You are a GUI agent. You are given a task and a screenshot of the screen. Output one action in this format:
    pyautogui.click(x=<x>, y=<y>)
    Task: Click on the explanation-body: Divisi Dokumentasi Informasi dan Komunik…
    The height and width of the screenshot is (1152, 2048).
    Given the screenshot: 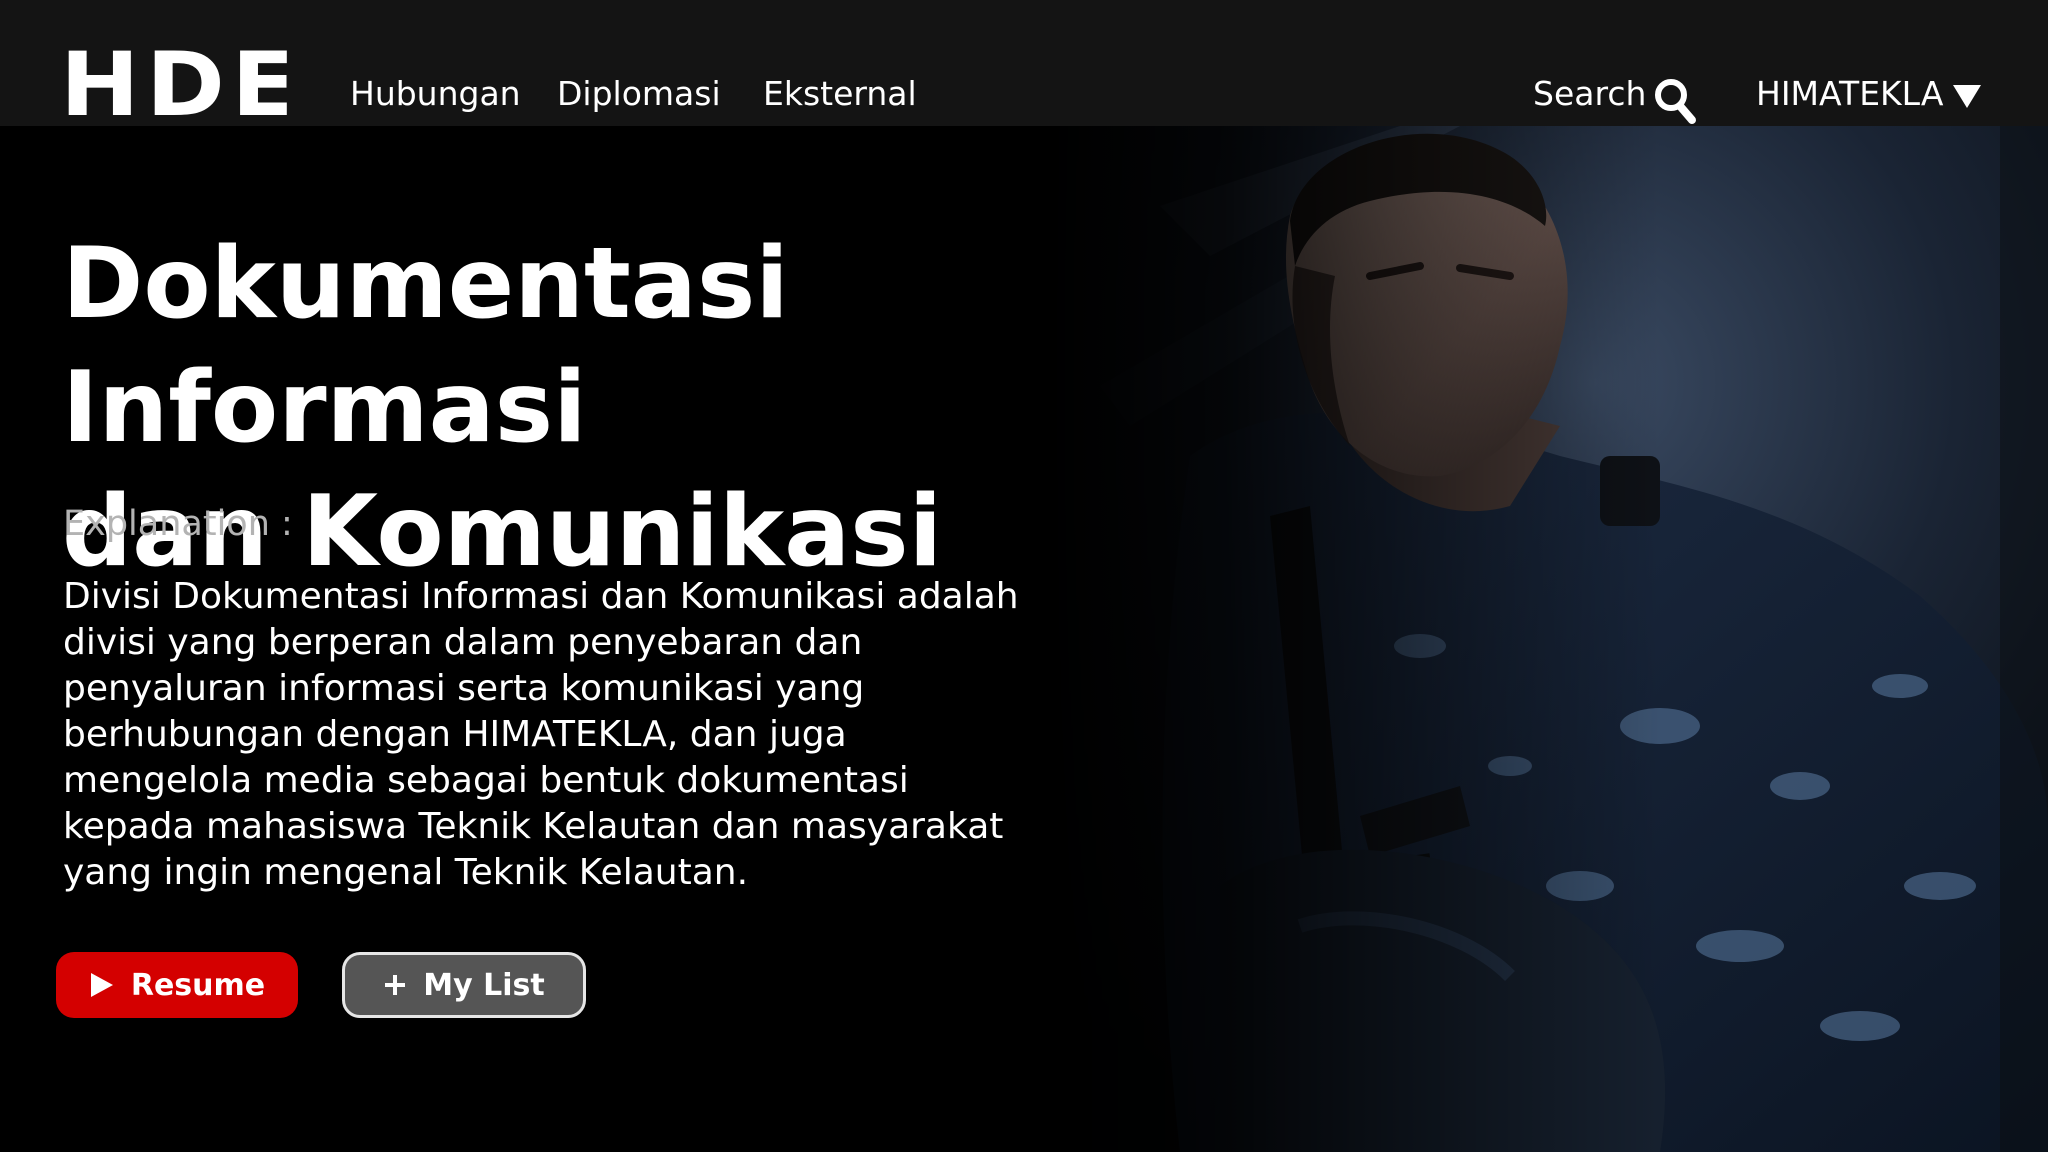 What is the action you would take?
    pyautogui.click(x=583, y=735)
    